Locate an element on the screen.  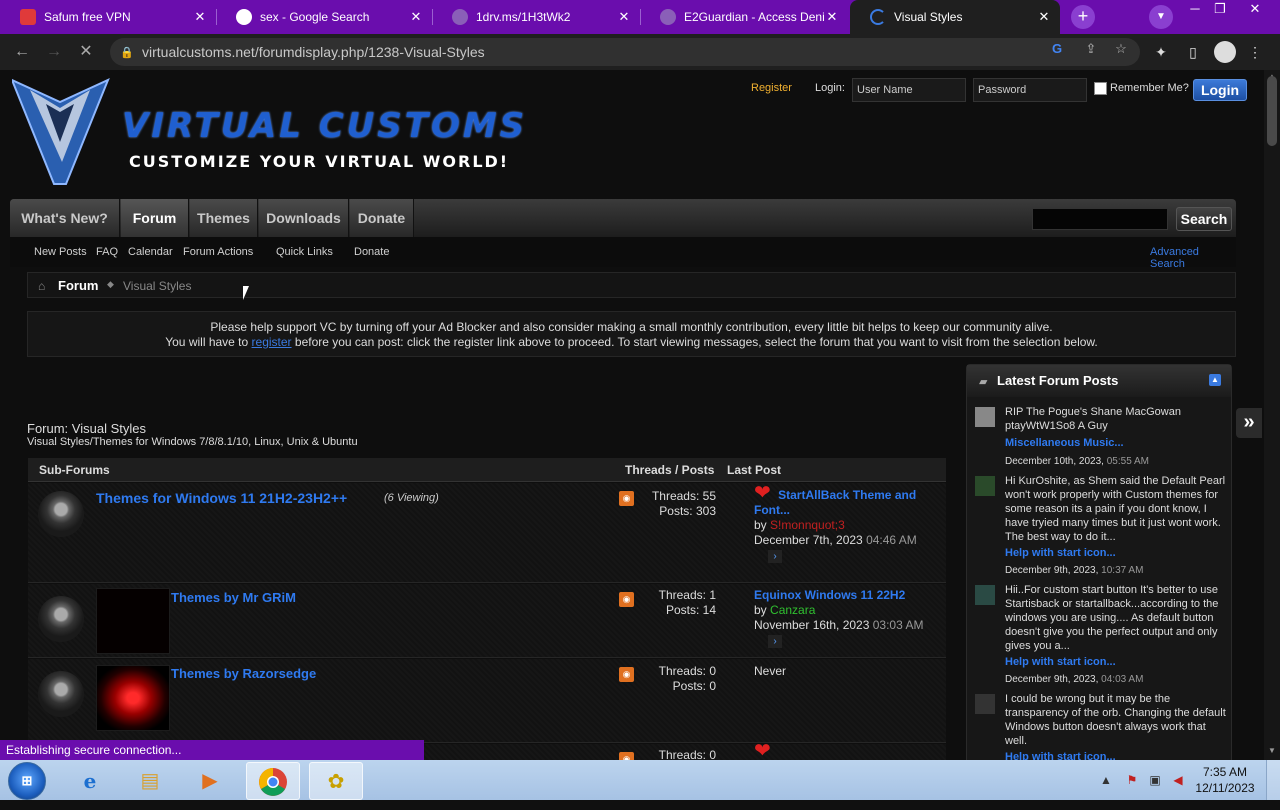
google-lens-icon: G is located at coordinates (1057, 49).